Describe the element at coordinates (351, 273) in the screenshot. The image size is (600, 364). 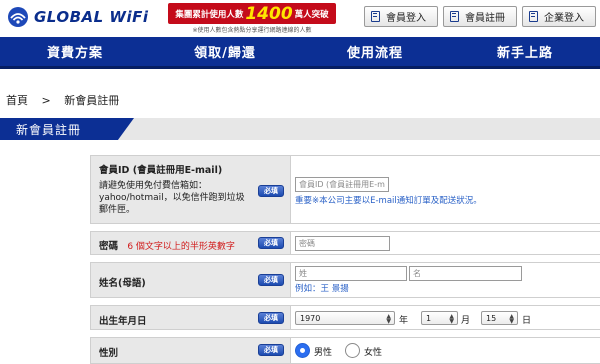
I see `last-name-input` at that location.